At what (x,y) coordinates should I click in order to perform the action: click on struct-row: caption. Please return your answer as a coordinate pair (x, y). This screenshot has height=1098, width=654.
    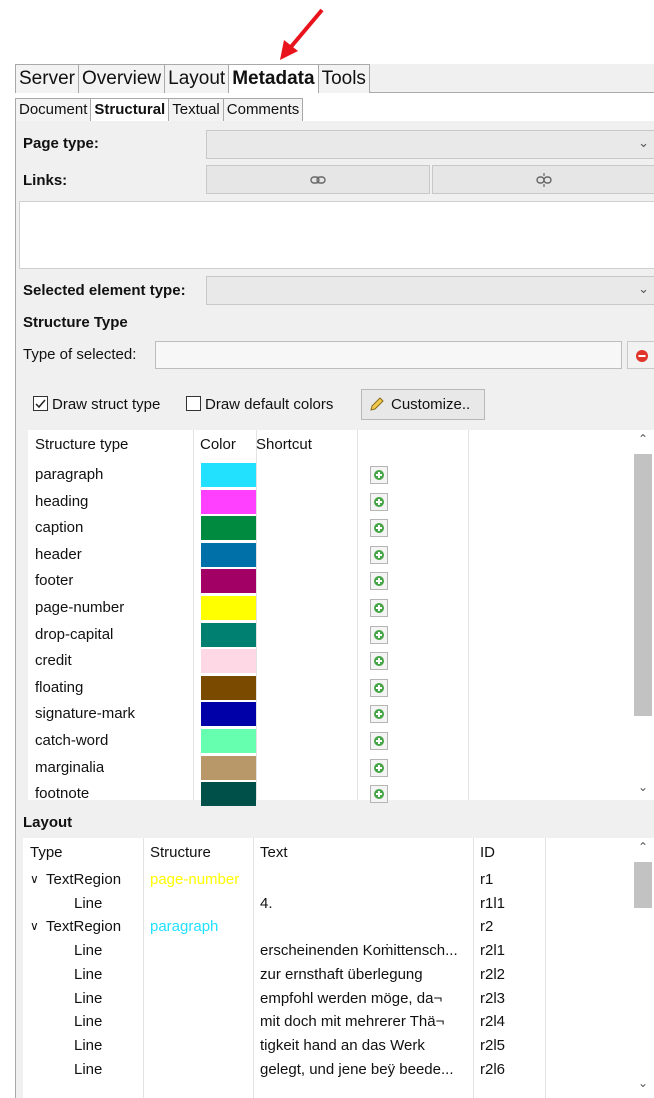
    Looking at the image, I should click on (331, 528).